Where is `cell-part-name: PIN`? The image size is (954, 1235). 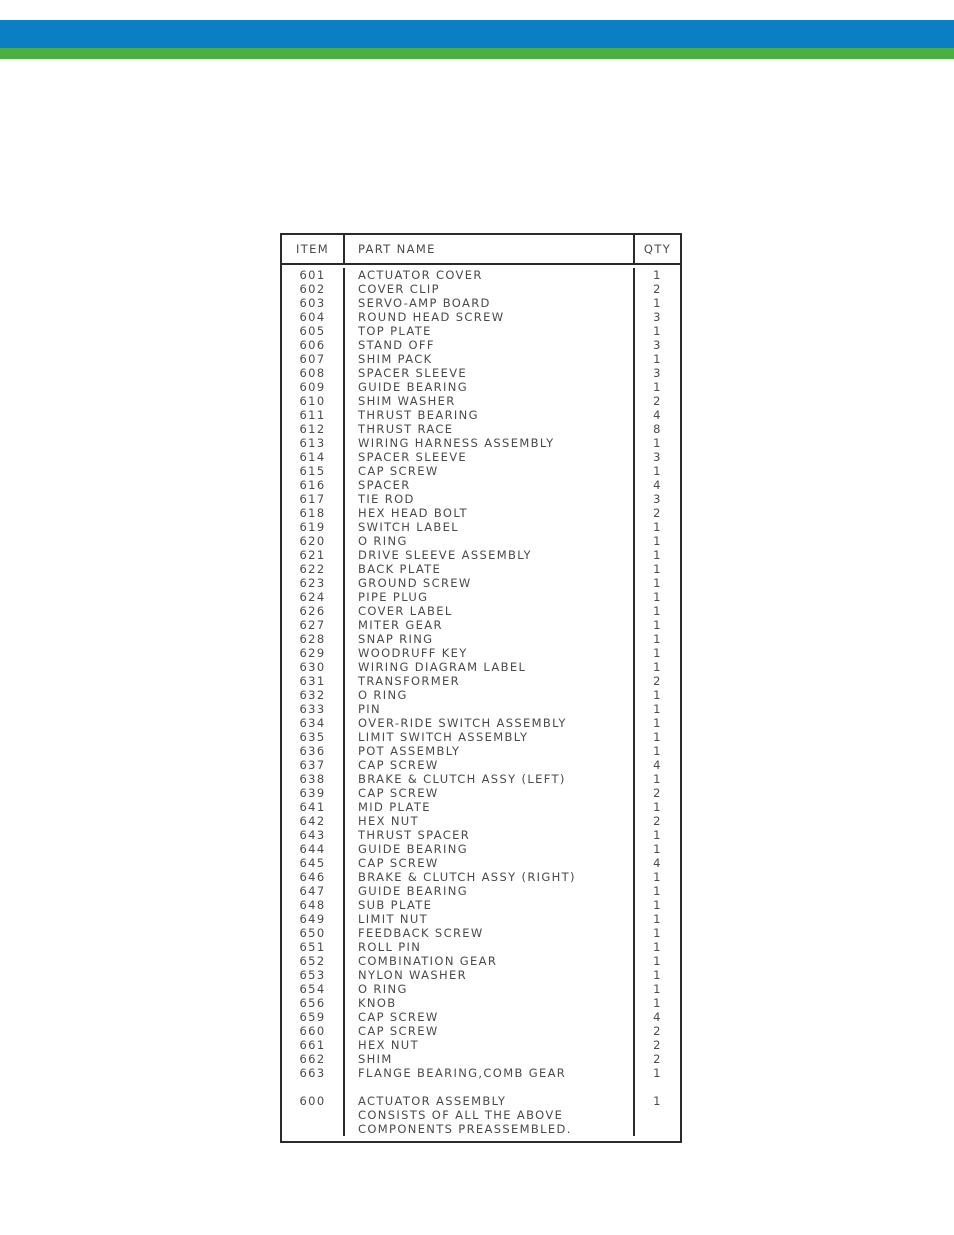 cell-part-name: PIN is located at coordinates (490, 709).